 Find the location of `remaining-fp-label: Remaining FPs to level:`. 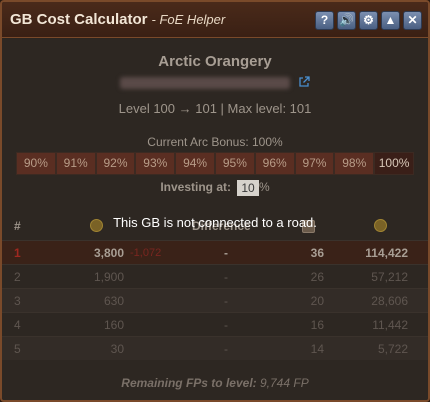

remaining-fp-label: Remaining FPs to level: is located at coordinates (189, 383).